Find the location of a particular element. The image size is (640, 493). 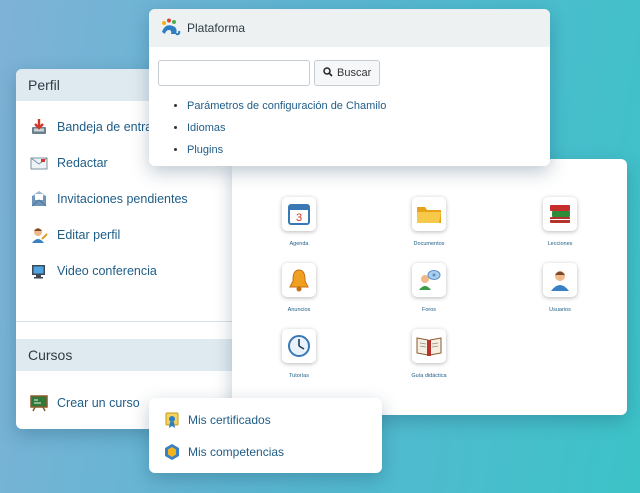

chamilo-logo-icon is located at coordinates (170, 28).